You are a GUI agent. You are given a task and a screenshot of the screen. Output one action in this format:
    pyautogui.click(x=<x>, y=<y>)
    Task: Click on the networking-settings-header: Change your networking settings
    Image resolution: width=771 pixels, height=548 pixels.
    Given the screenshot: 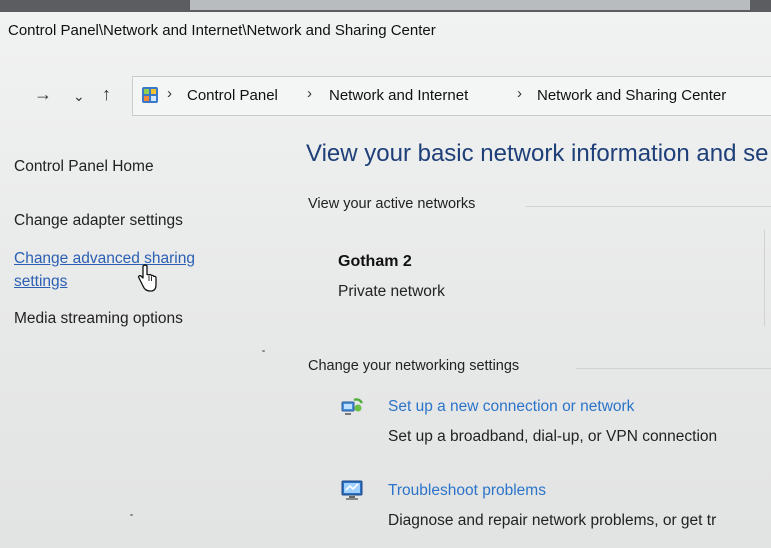 What is the action you would take?
    pyautogui.click(x=414, y=366)
    